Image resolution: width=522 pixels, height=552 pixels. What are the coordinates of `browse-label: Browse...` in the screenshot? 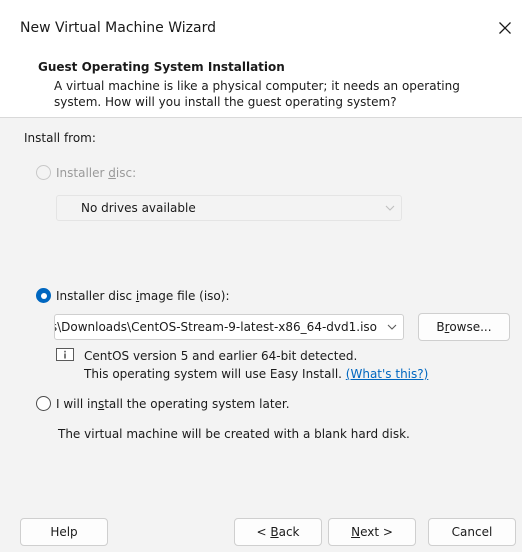 It's located at (464, 327).